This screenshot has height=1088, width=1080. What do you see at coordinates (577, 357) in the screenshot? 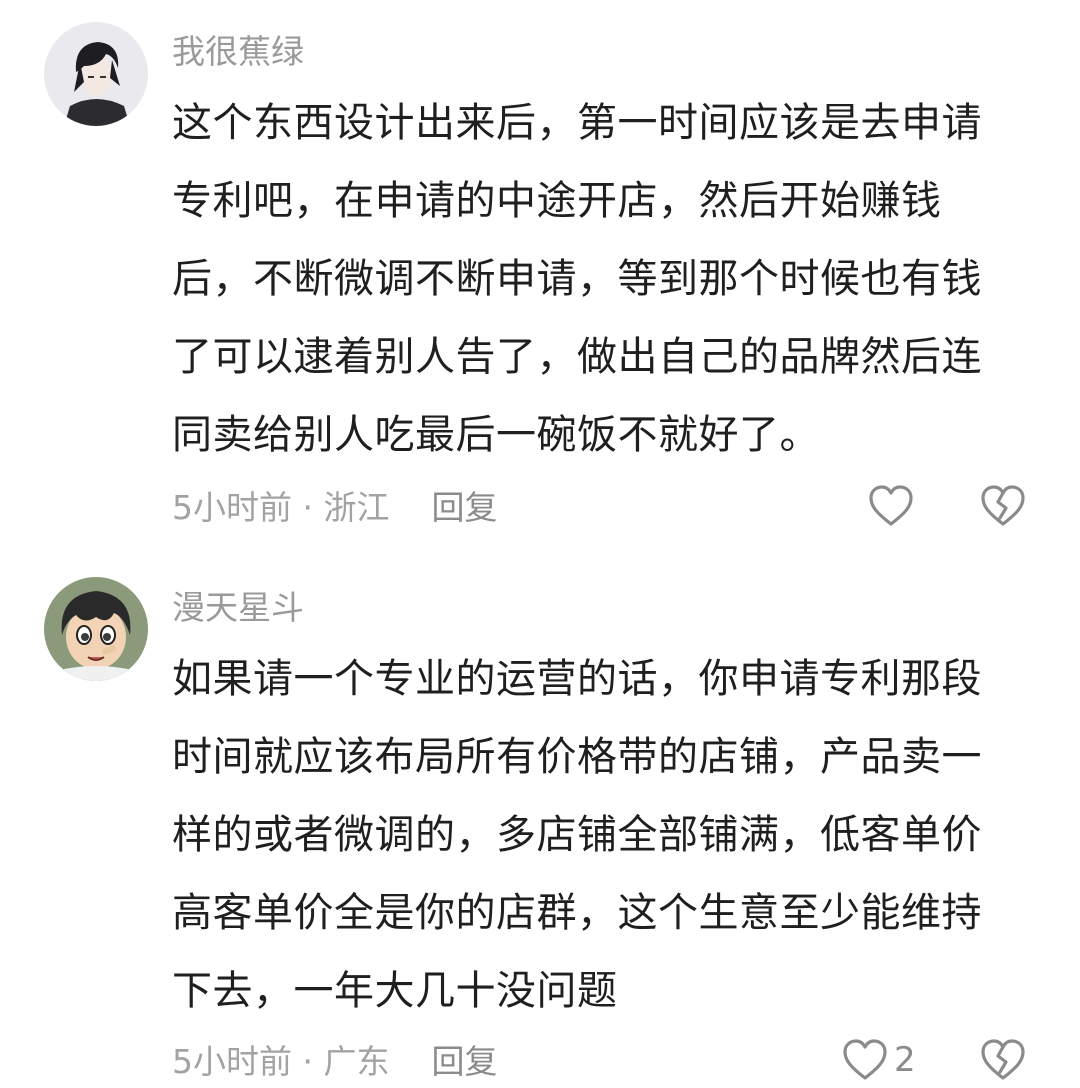
I see `comment-line: 了可以逮着别人告了，做出自己的品牌然后连` at bounding box center [577, 357].